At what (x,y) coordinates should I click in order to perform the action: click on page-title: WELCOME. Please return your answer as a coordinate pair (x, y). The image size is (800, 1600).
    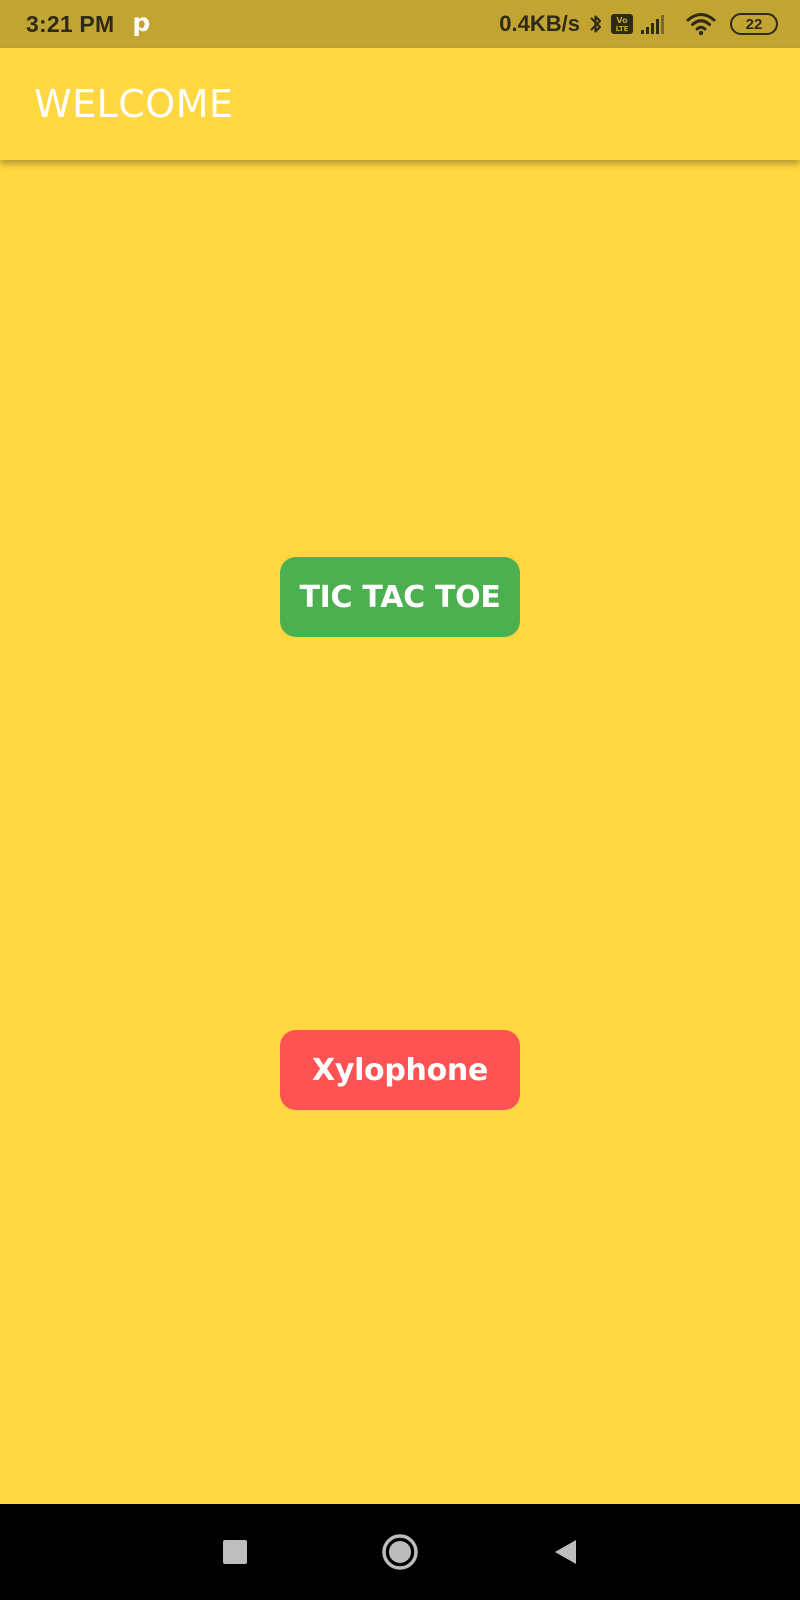
    Looking at the image, I should click on (134, 104).